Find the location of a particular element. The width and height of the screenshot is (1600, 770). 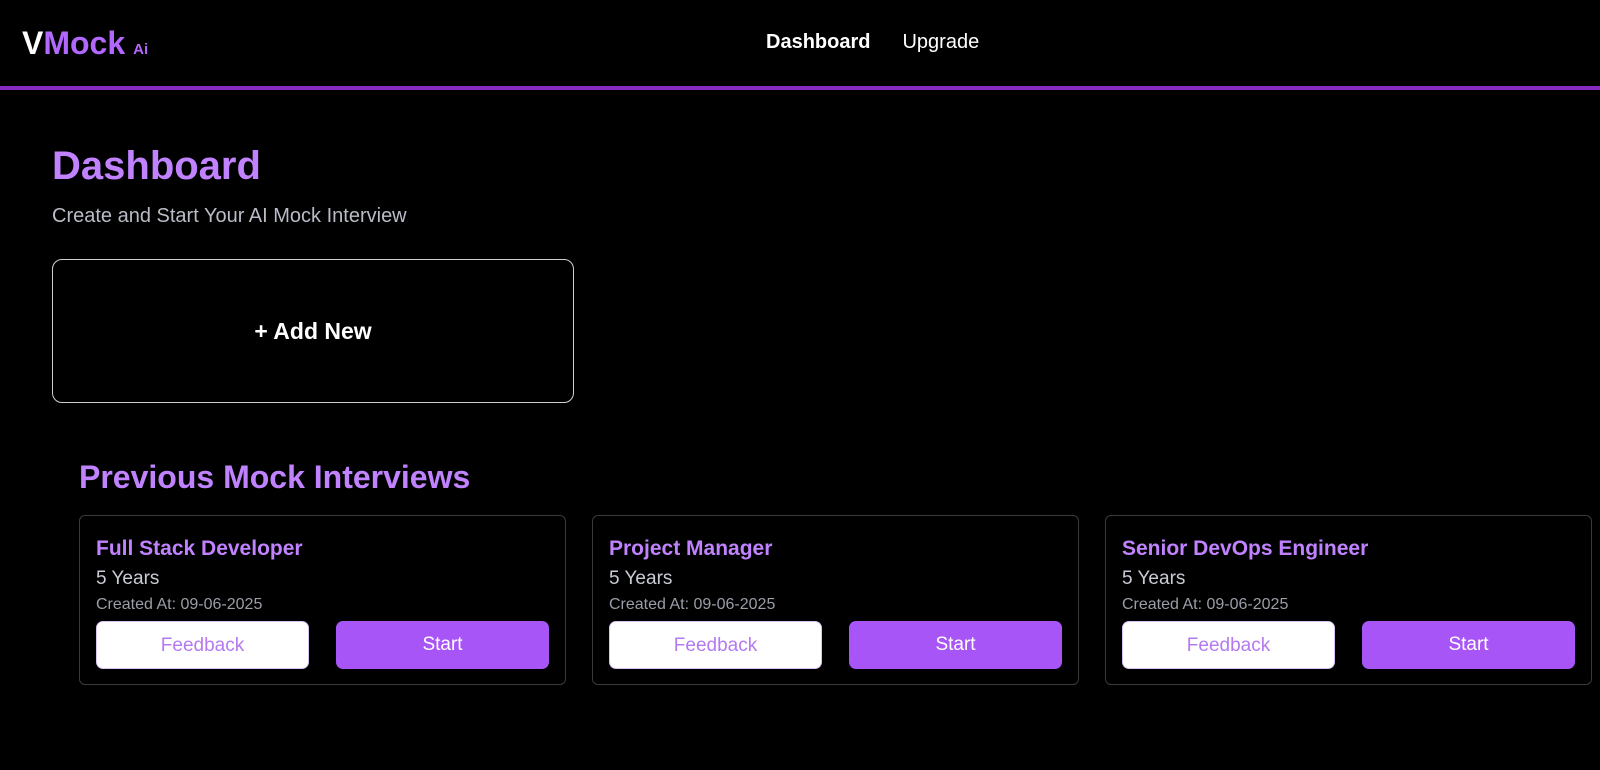

page-title: Dashboard is located at coordinates (156, 166).